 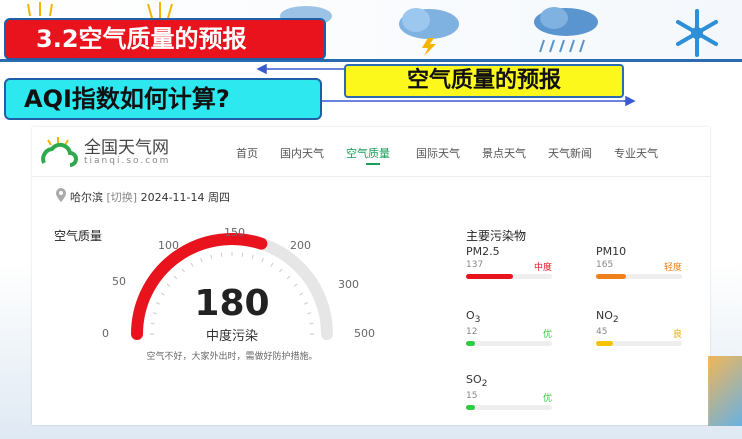 I want to click on pollutant-value: 15, so click(x=472, y=396).